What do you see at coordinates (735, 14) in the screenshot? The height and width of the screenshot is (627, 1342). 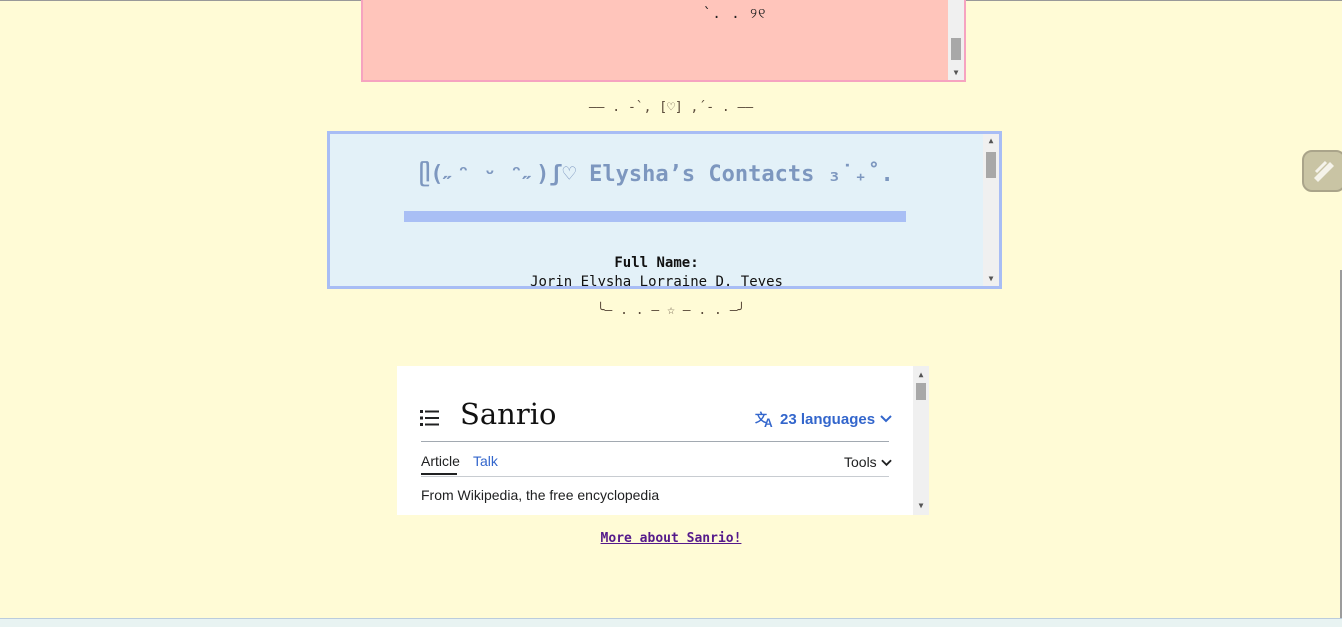 I see `kaomoji-text: `. . ୨୧` at bounding box center [735, 14].